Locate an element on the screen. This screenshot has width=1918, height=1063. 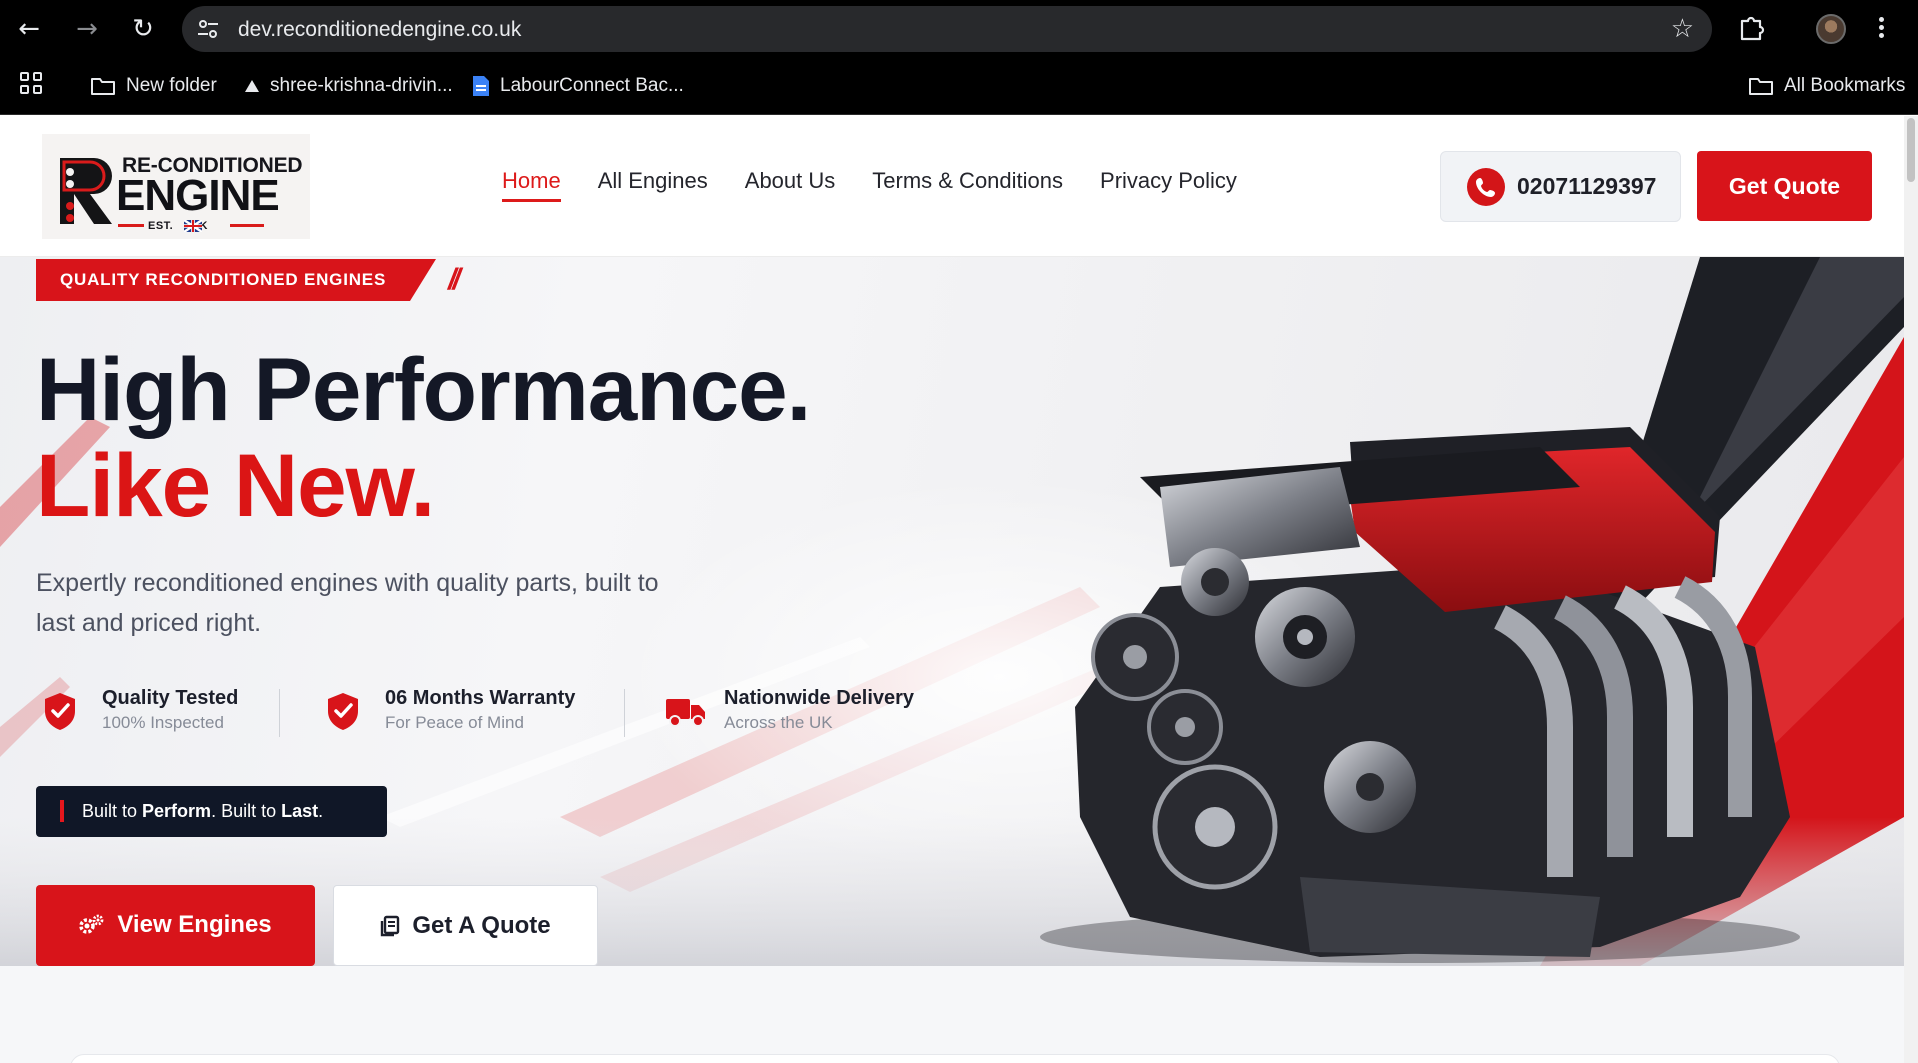
get-a-quote-label: Get A Quote is located at coordinates (481, 925).